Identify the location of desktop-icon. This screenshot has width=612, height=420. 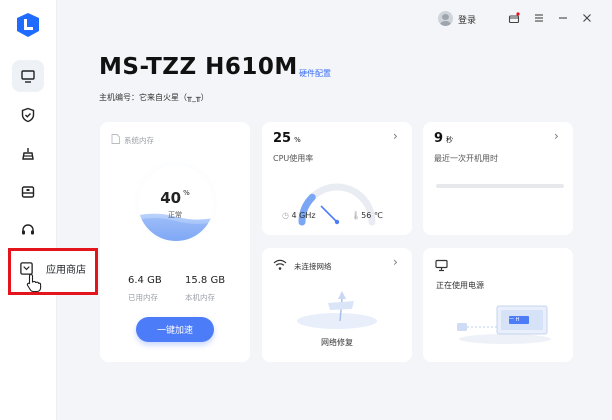
(441, 265).